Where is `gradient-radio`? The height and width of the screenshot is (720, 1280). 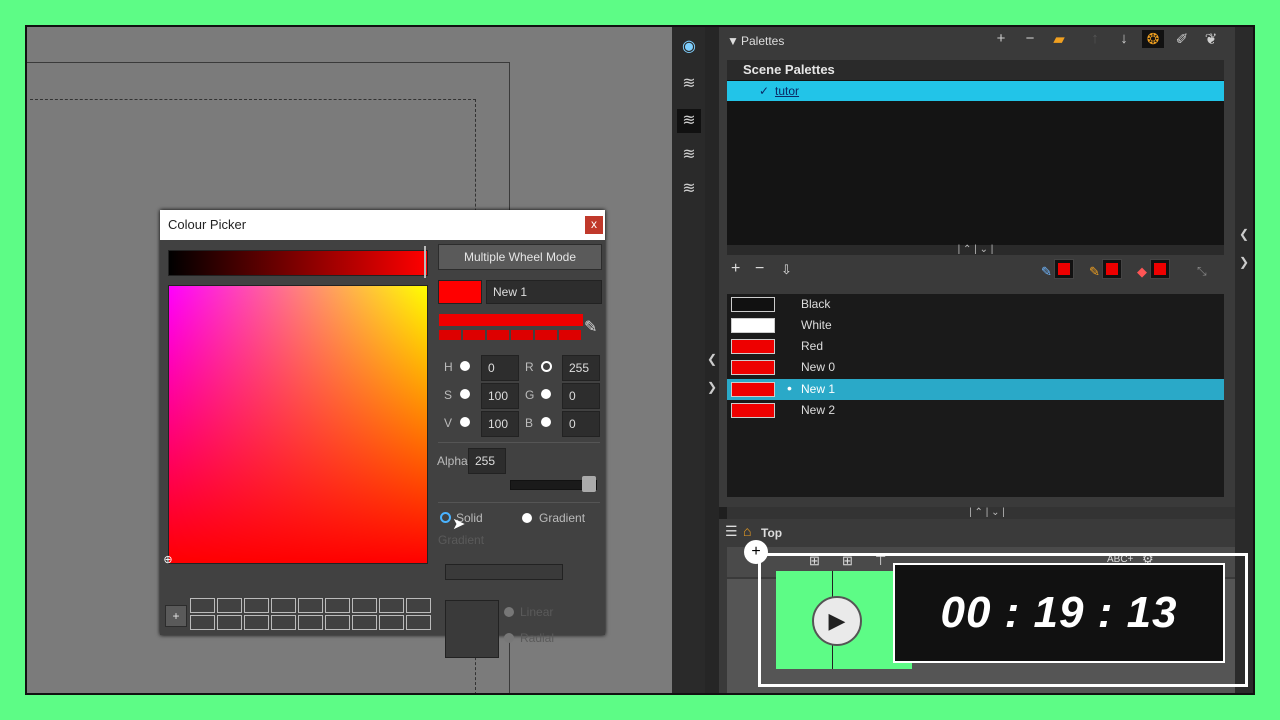 gradient-radio is located at coordinates (527, 518).